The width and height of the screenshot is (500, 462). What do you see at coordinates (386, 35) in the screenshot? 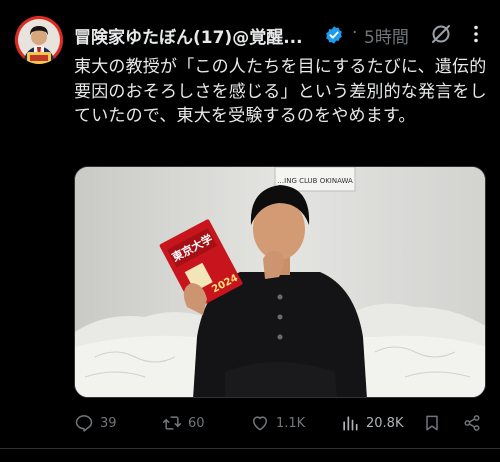
I see `post-time: 5時間` at bounding box center [386, 35].